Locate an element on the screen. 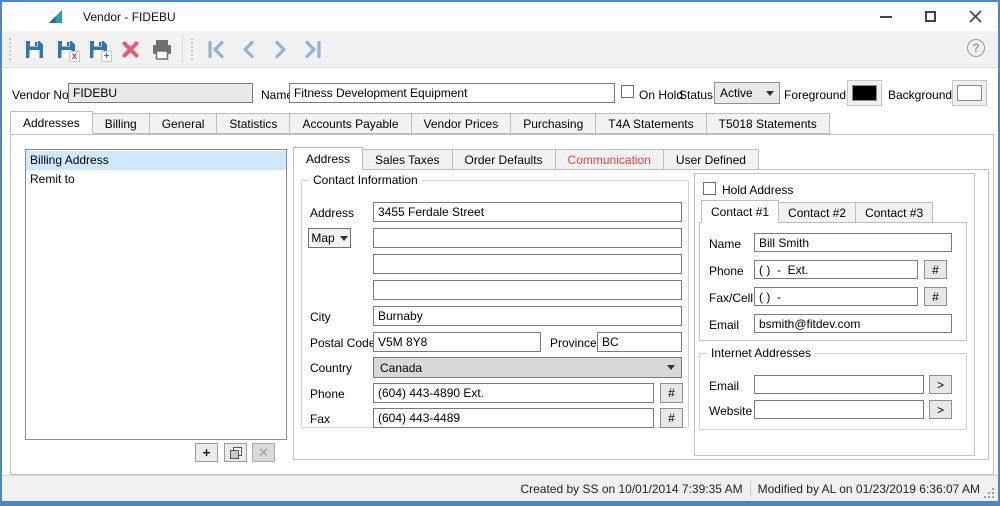 This screenshot has width=1000, height=506. contact-email-input is located at coordinates (853, 323).